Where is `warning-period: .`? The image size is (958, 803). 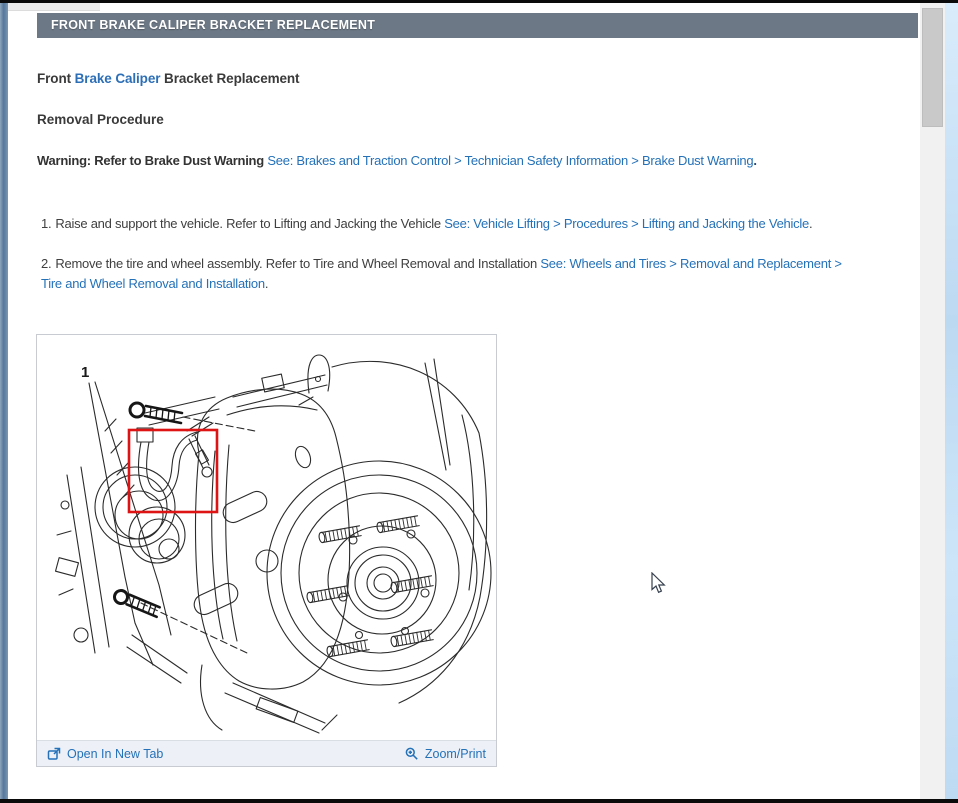
warning-period: . is located at coordinates (755, 160).